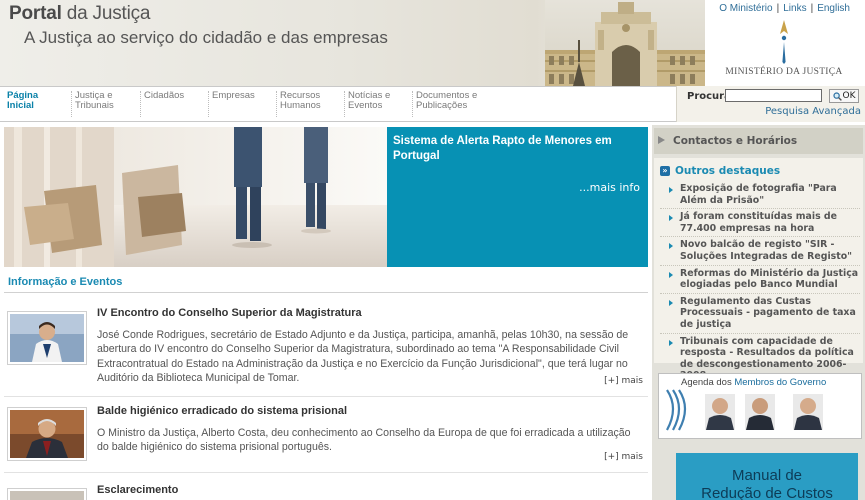  Describe the element at coordinates (728, 171) in the screenshot. I see `highlights-title: Outros destaques` at that location.